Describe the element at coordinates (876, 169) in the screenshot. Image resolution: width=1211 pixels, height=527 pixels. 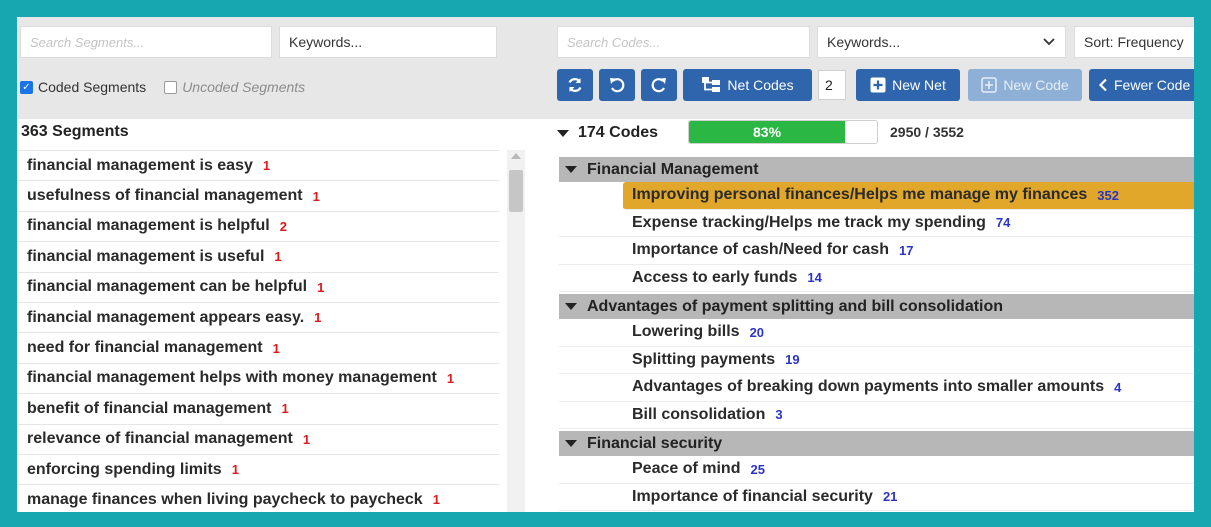
I see `code-group-header: Financial Management` at that location.